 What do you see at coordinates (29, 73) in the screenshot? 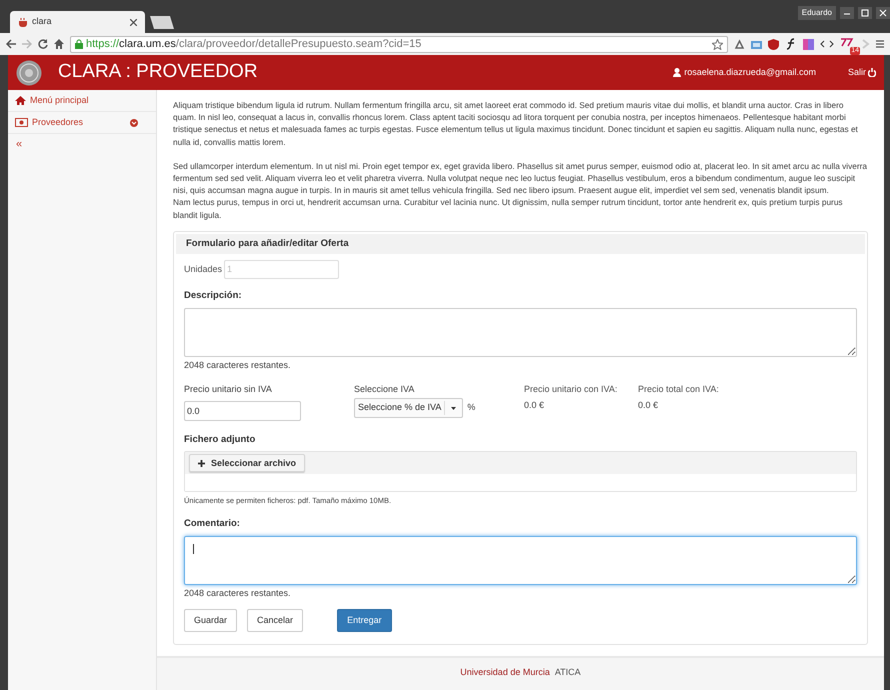
I see `logo-icon` at bounding box center [29, 73].